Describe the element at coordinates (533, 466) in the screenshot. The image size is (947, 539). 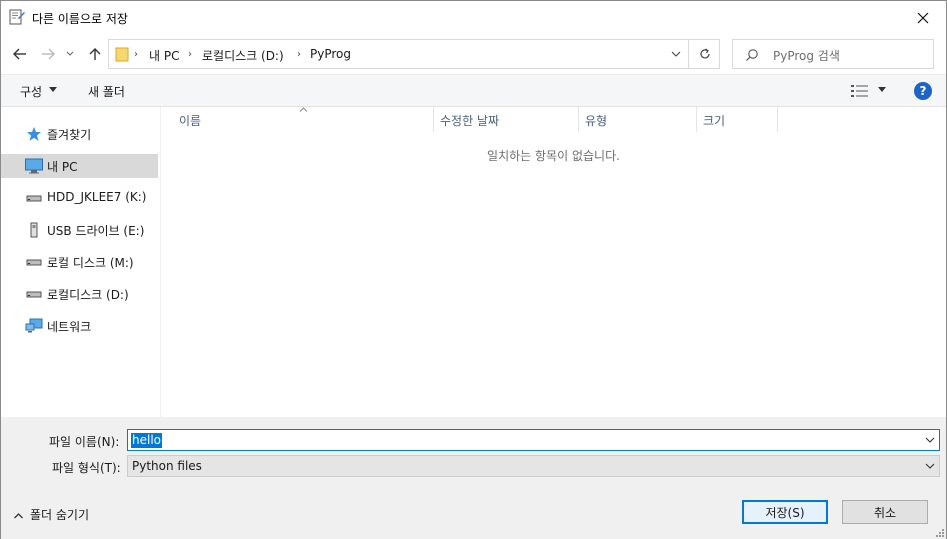
I see `filetype-select: Python files` at that location.